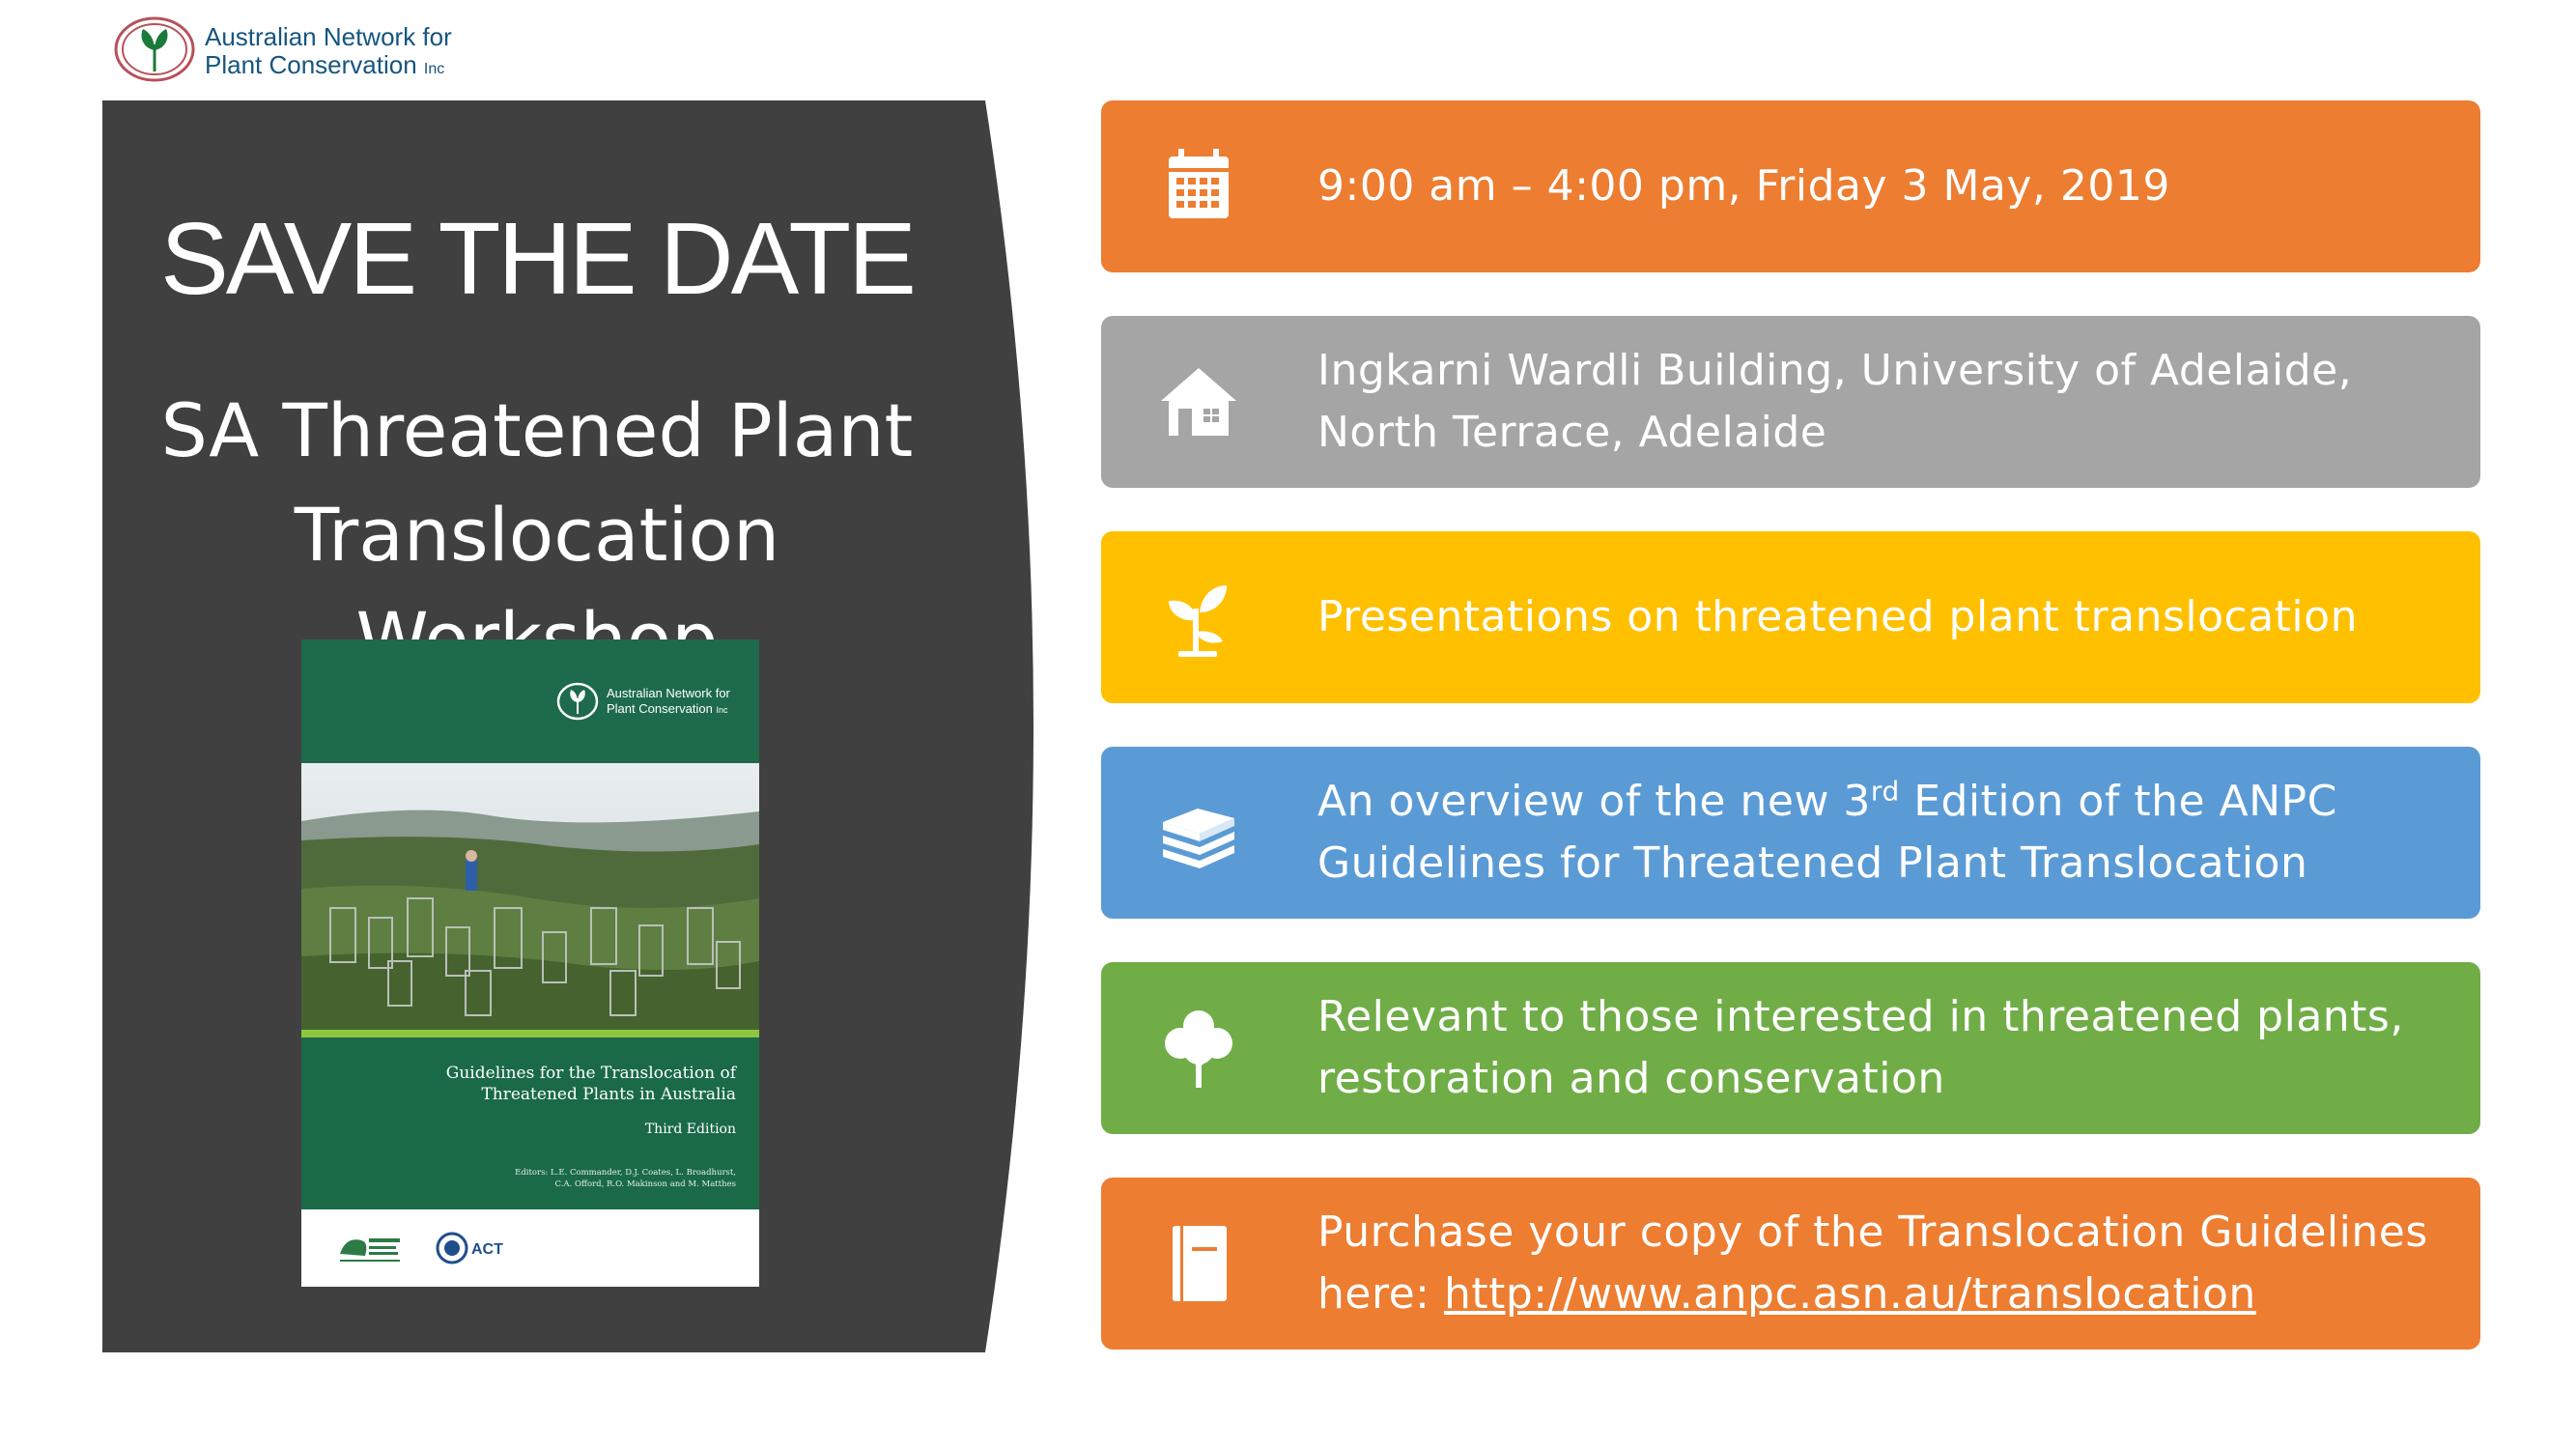  I want to click on act-logo-text: ACT, so click(487, 1249).